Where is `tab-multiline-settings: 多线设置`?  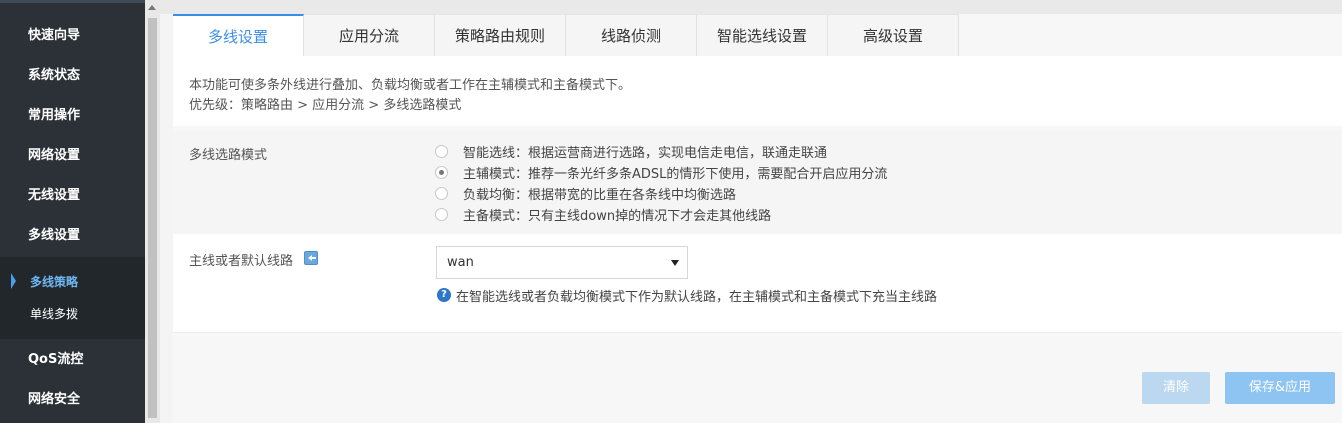
tab-multiline-settings: 多线设置 is located at coordinates (238, 35).